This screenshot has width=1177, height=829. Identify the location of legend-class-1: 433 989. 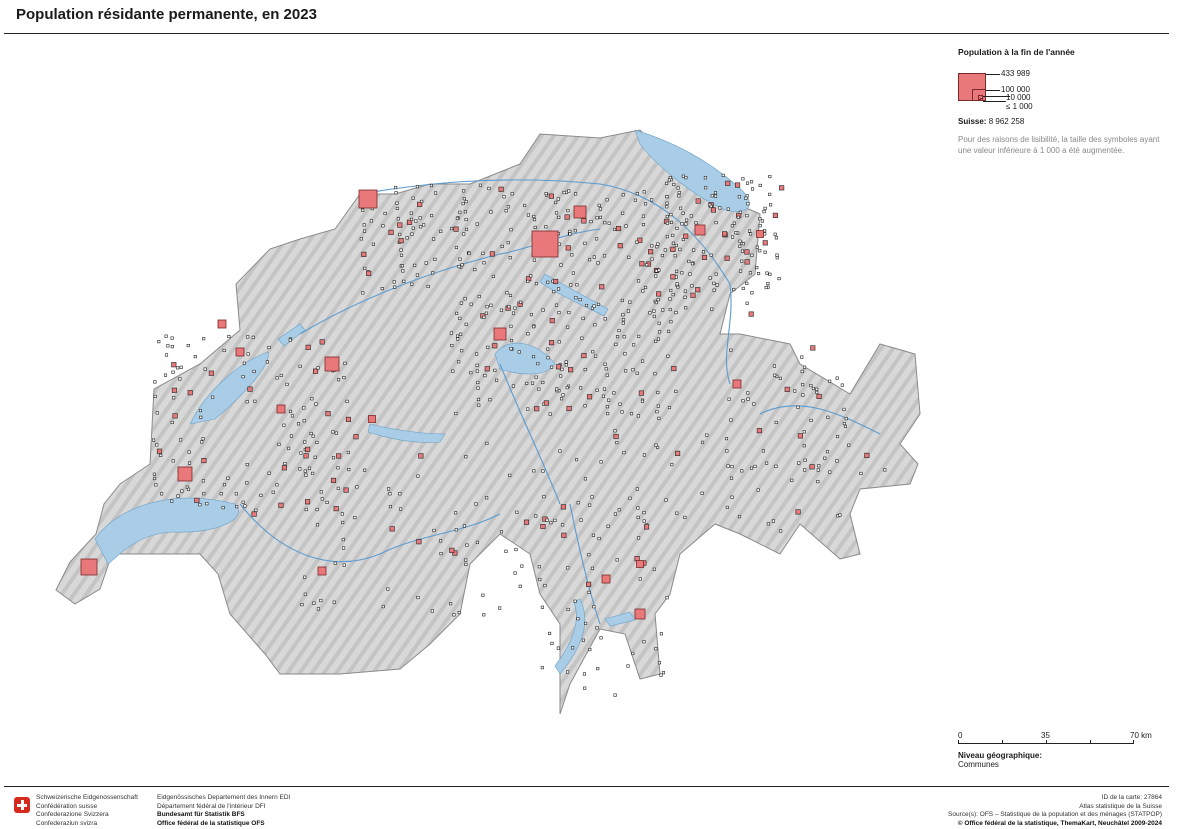
(1015, 73).